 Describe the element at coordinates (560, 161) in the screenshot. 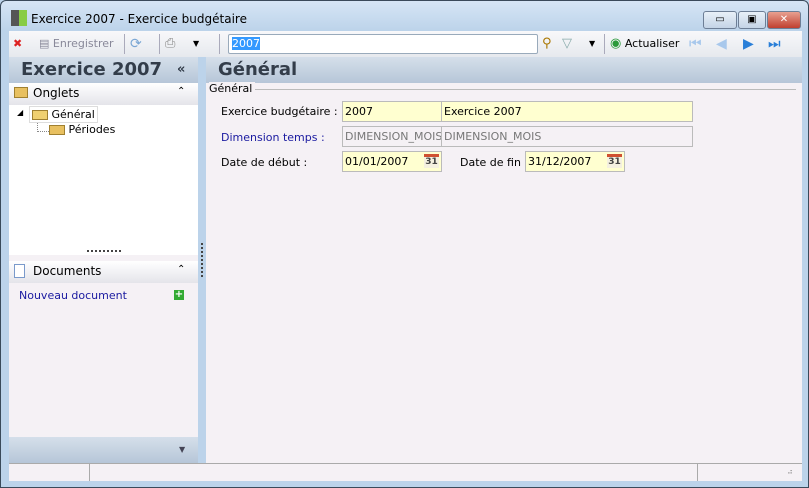

I see `end-date-value: 31/12/2007` at that location.